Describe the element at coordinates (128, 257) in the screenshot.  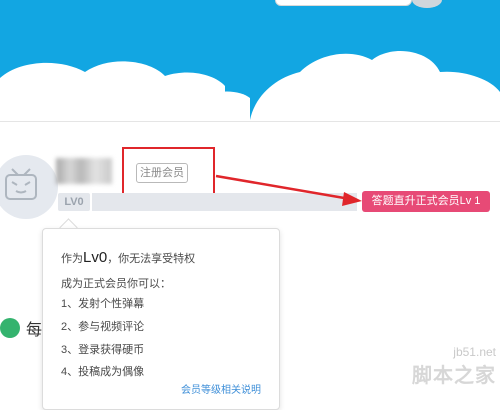
I see `tooltip-status-line: 作为Lv0，你无法享受特权` at that location.